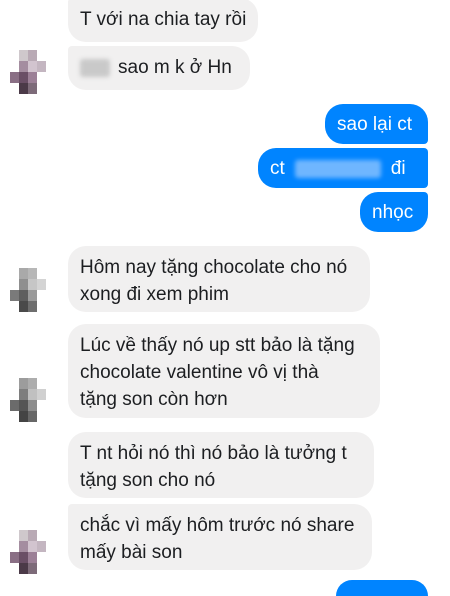  What do you see at coordinates (175, 67) in the screenshot?
I see `message-text: sao m k ở Hn` at bounding box center [175, 67].